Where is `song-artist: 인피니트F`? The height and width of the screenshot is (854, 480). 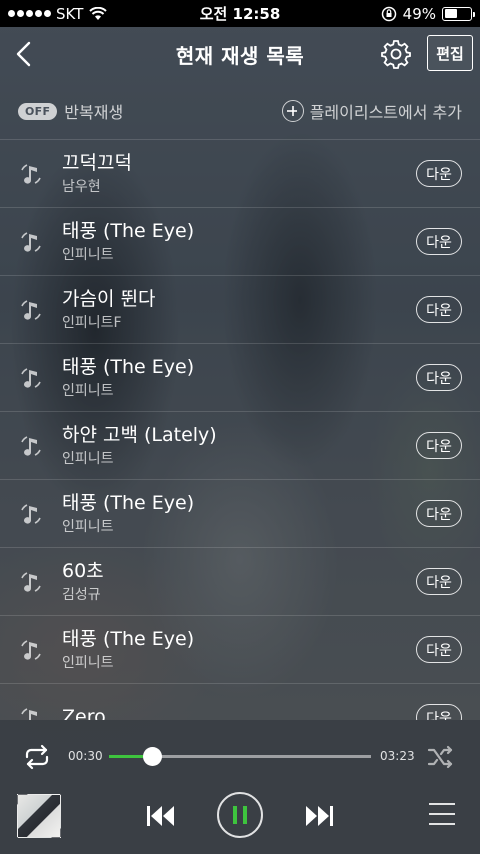 song-artist: 인피니트F is located at coordinates (92, 322).